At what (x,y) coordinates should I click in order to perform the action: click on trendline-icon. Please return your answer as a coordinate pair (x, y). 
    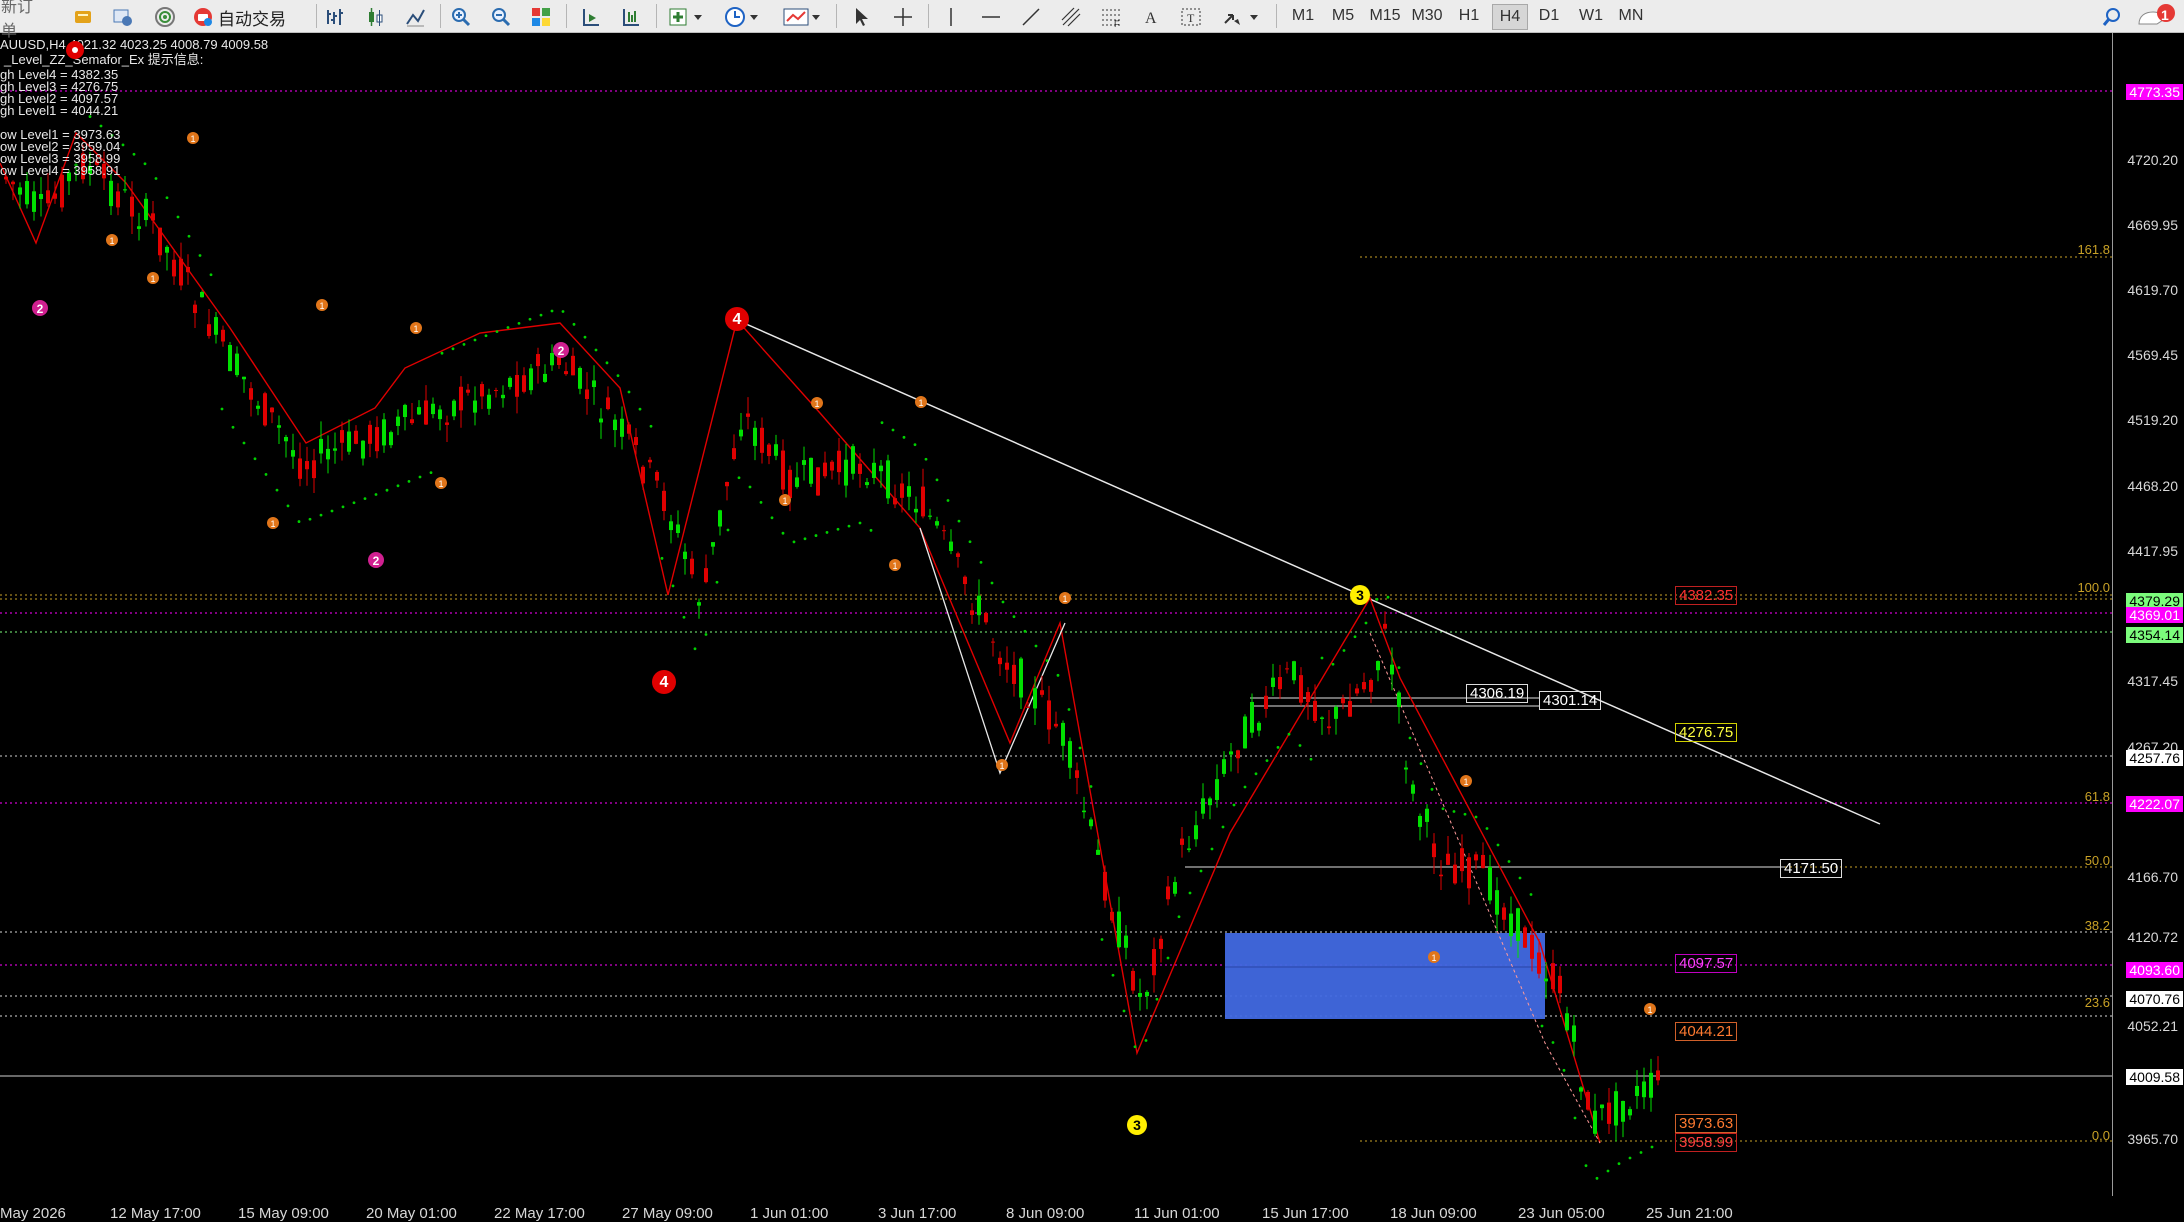
    Looking at the image, I should click on (1031, 17).